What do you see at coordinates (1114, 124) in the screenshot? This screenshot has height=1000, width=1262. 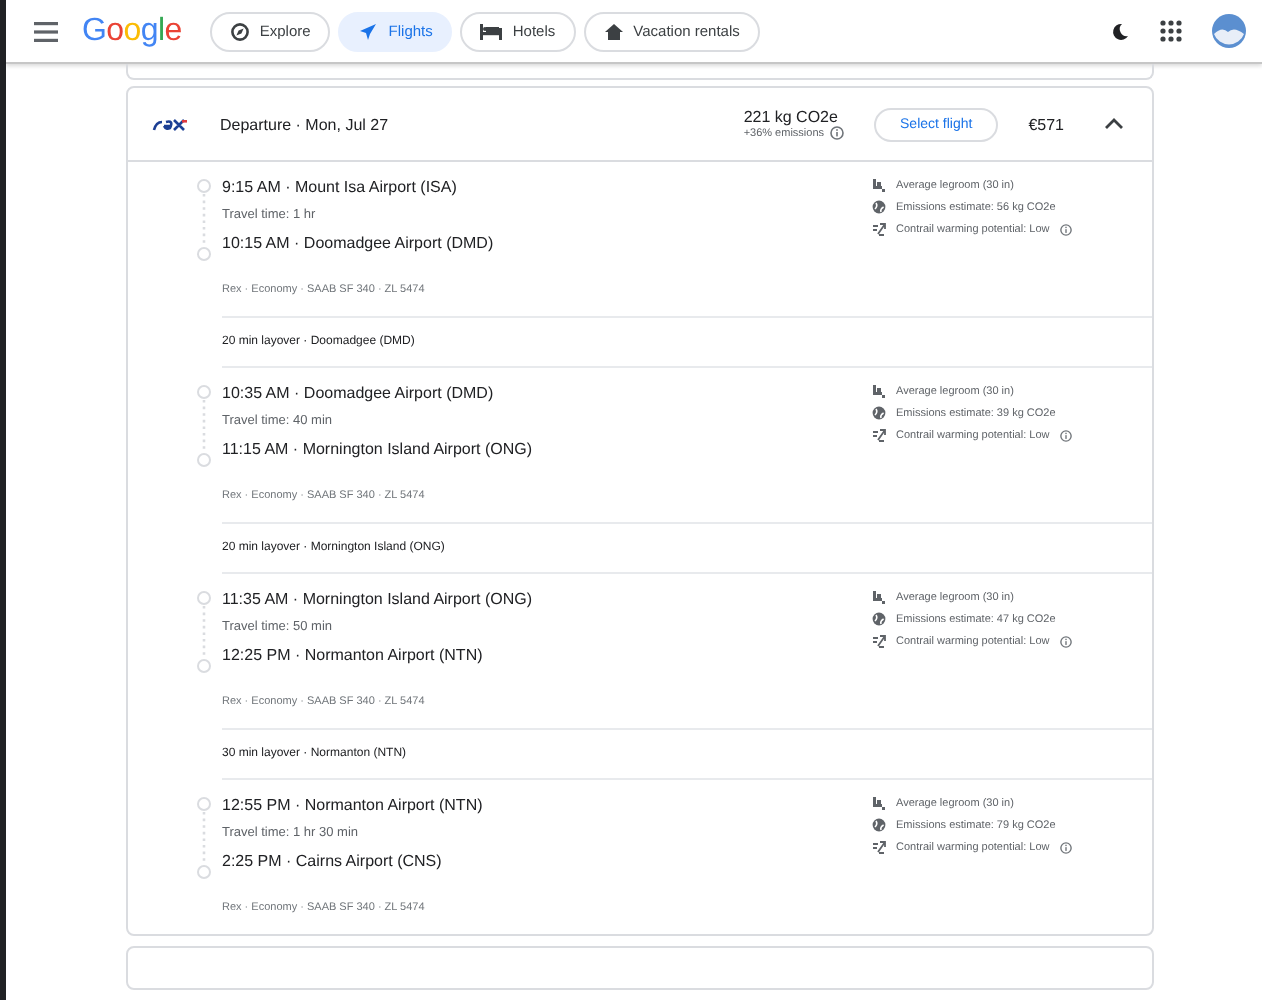 I see `collapse-icon` at bounding box center [1114, 124].